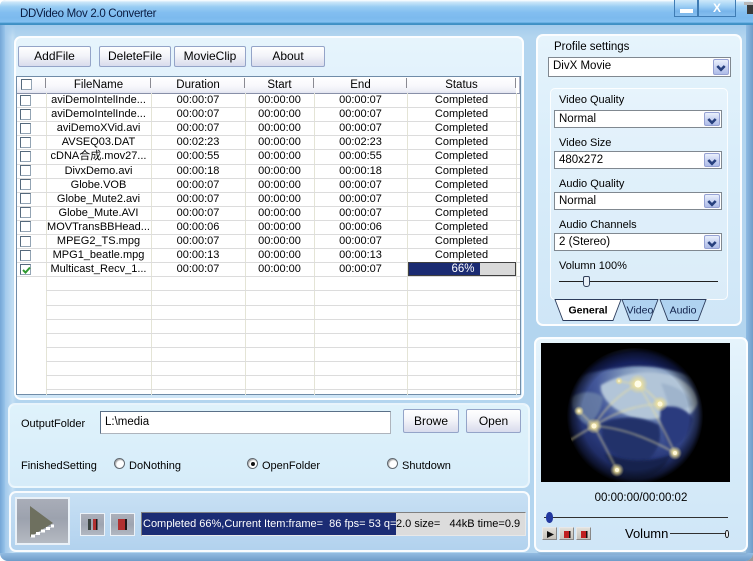 Image resolution: width=753 pixels, height=561 pixels. What do you see at coordinates (683, 311) in the screenshot?
I see `svg-text: Audio` at bounding box center [683, 311].